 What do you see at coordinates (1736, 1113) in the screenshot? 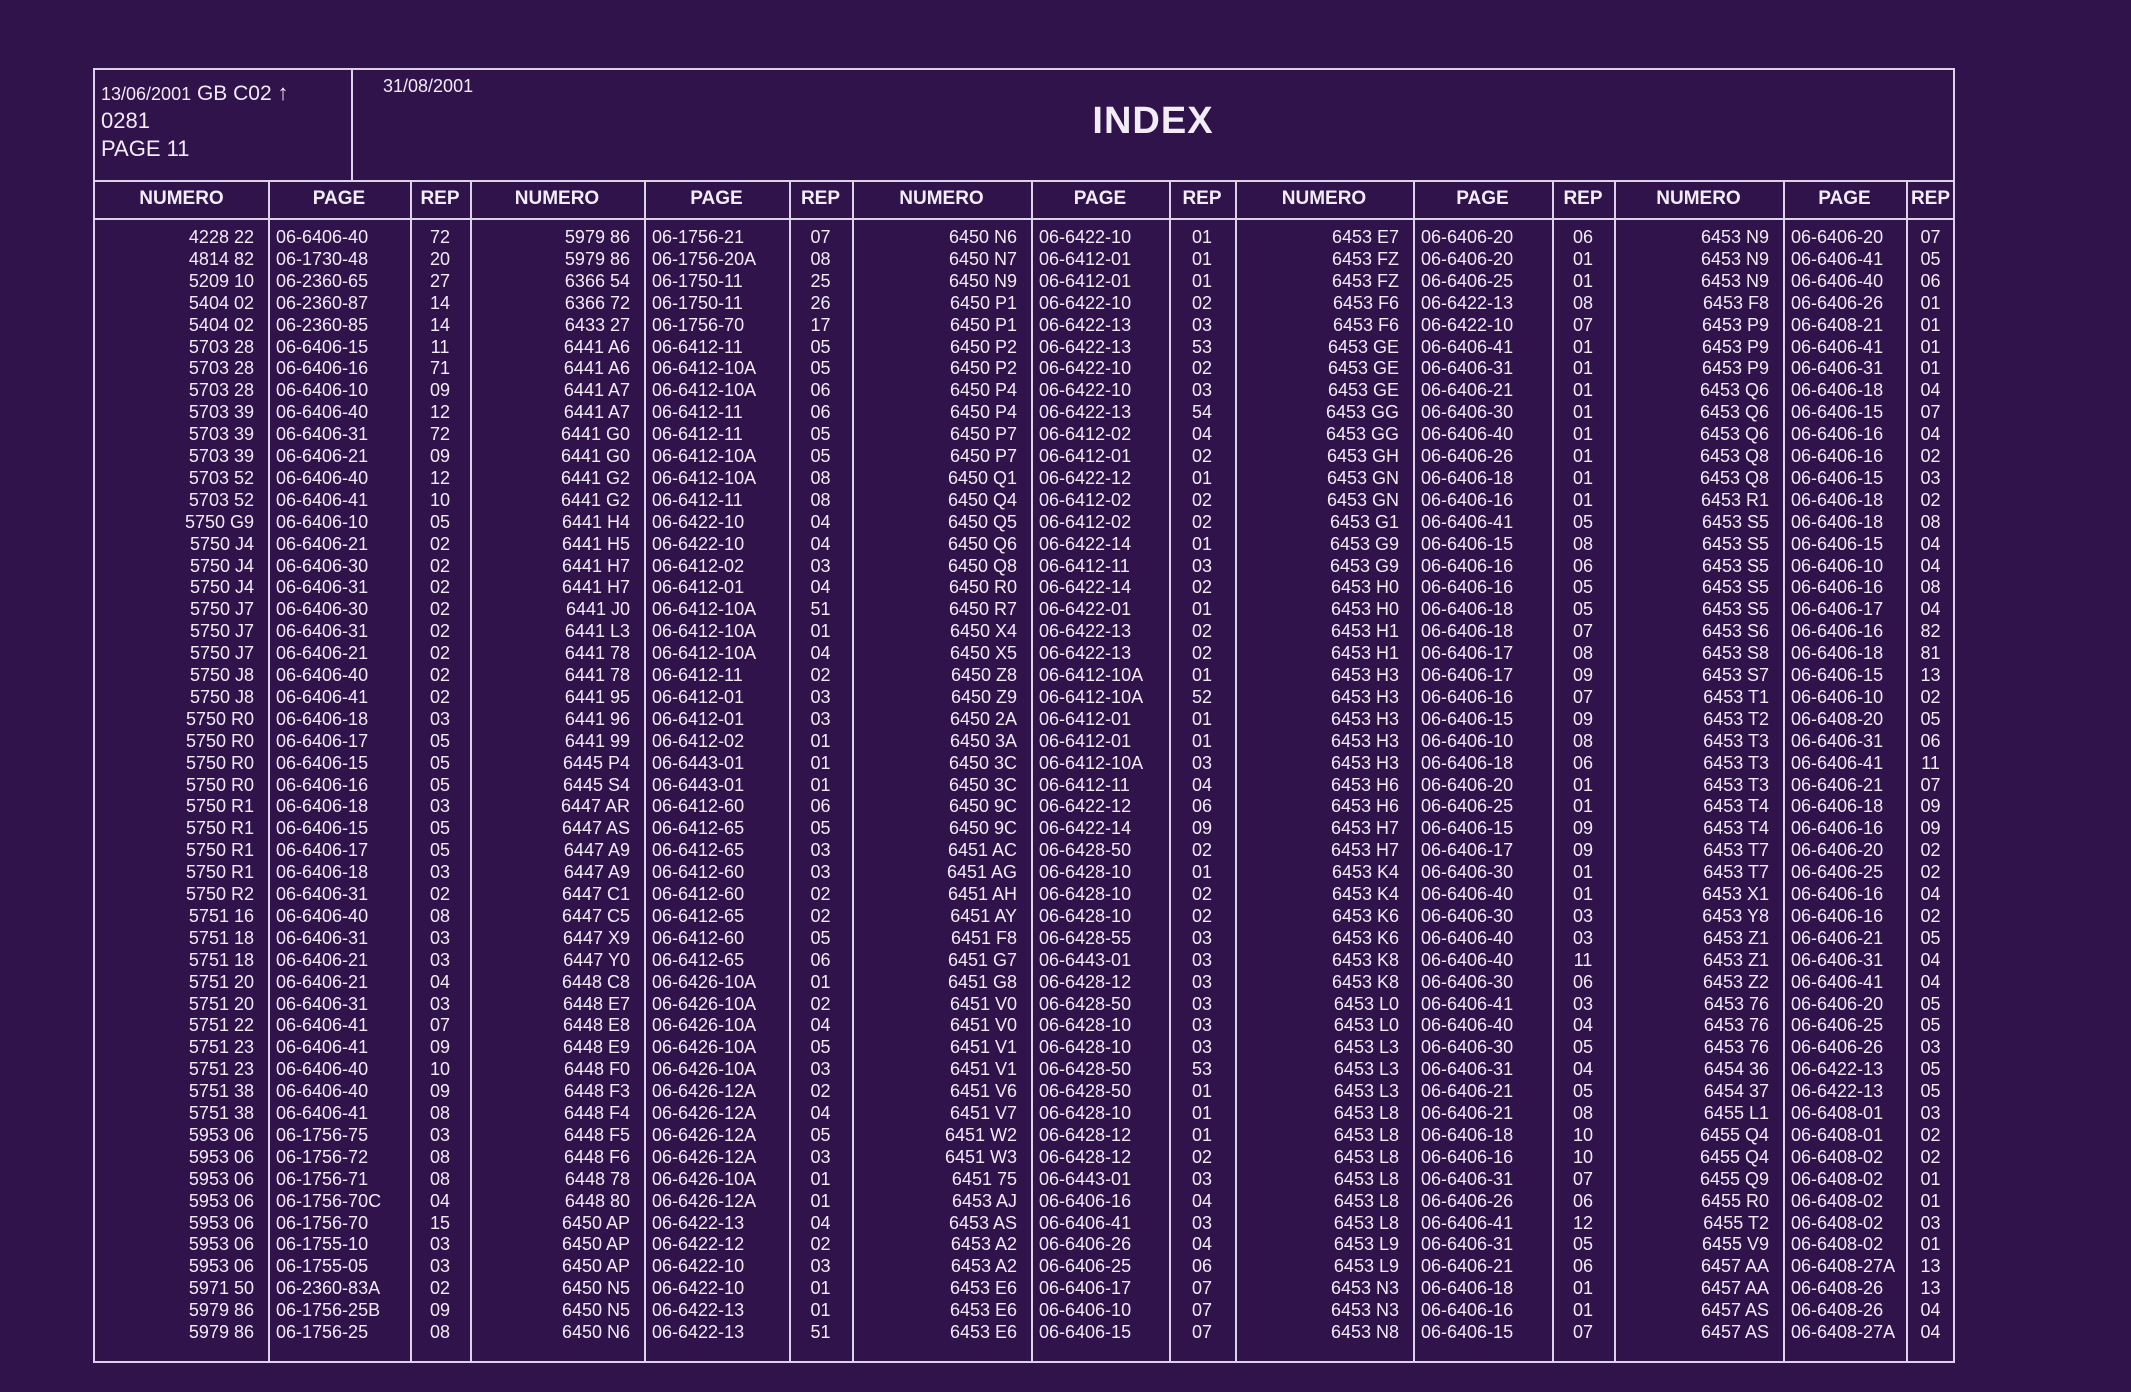
I see `numero-cell: 6455 L1` at bounding box center [1736, 1113].